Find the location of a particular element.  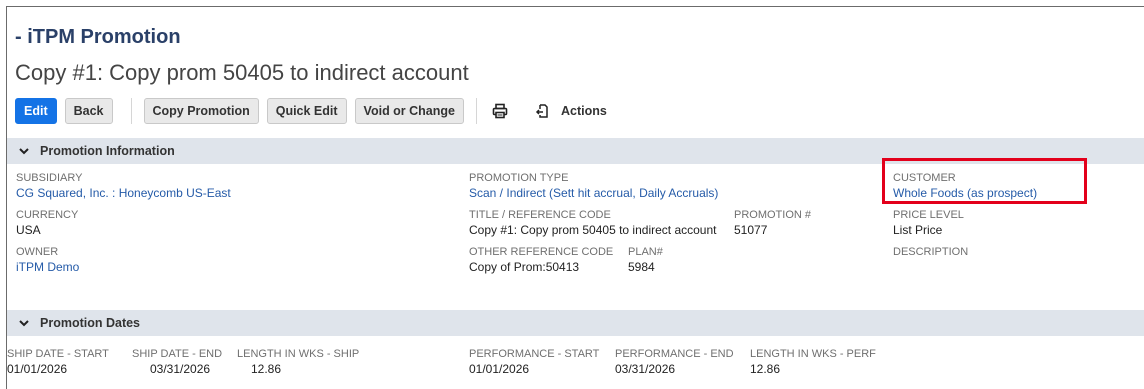

price-level-value: List Price is located at coordinates (918, 230).